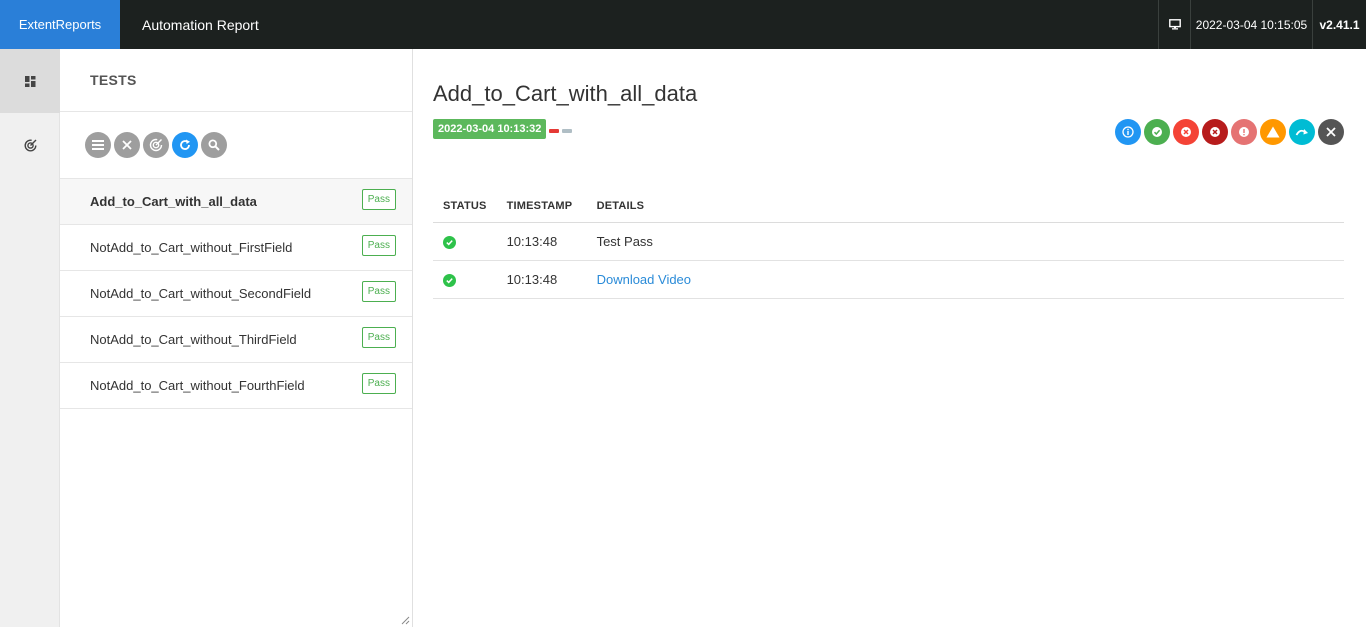  I want to click on radar-icon, so click(156, 145).